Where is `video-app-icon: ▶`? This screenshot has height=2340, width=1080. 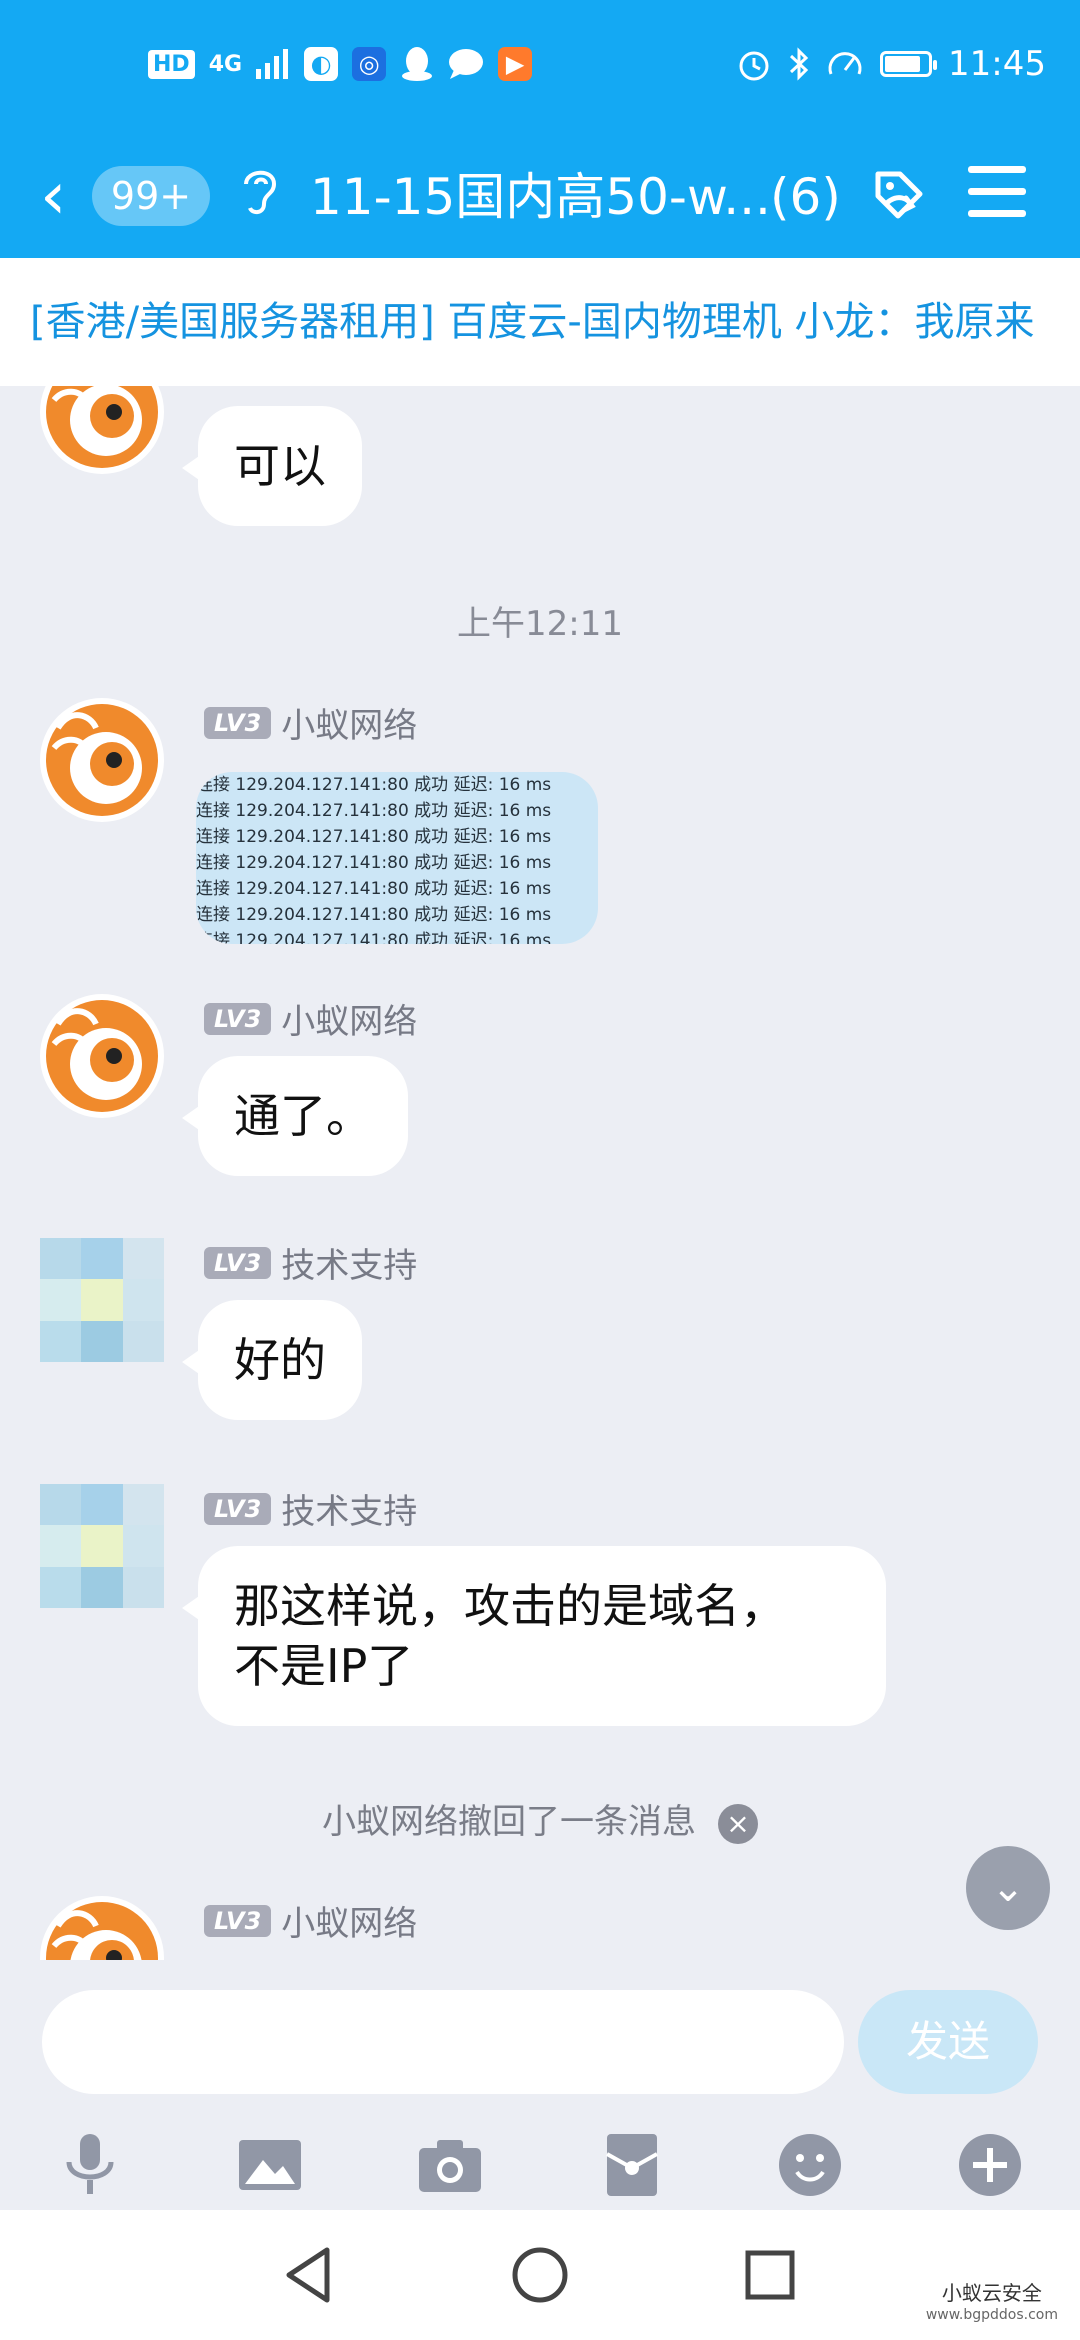 video-app-icon: ▶ is located at coordinates (515, 64).